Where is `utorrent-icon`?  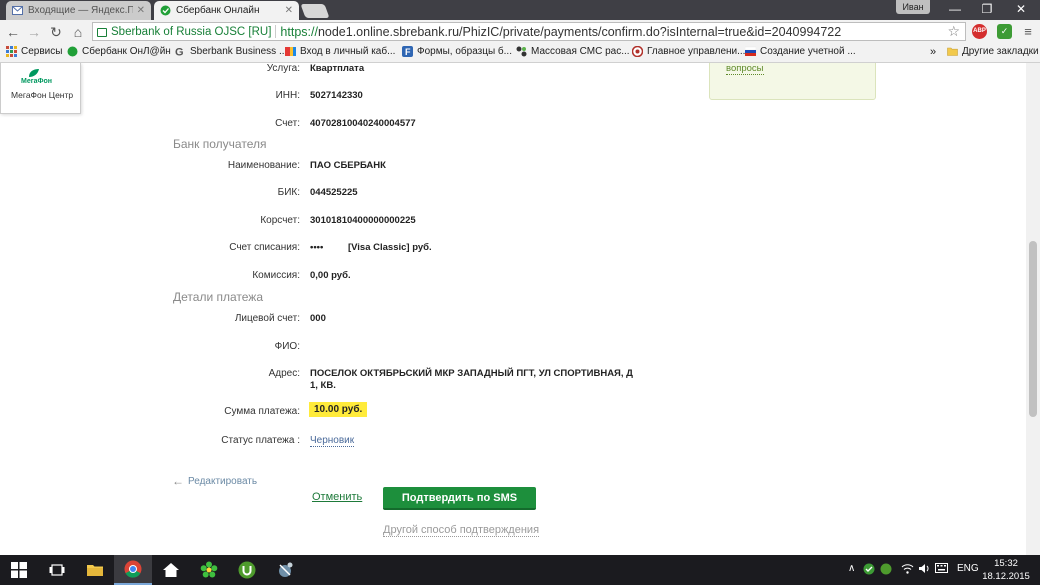
utorrent-icon is located at coordinates (247, 570).